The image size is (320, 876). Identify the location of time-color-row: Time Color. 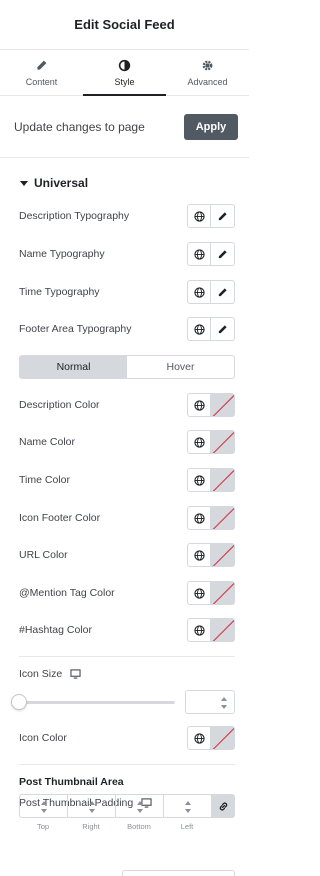
(127, 480).